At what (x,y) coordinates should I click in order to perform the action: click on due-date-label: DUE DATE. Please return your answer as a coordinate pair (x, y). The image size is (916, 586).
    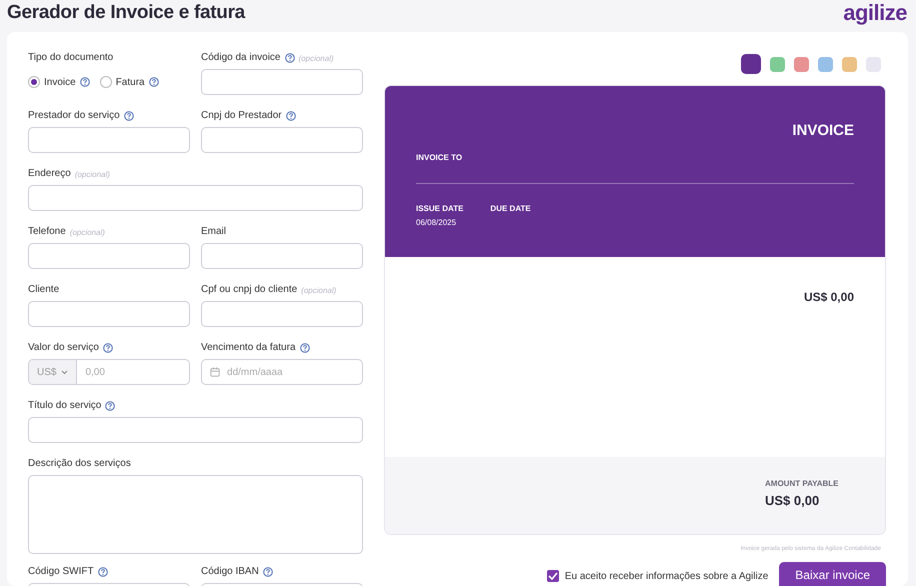
    Looking at the image, I should click on (510, 208).